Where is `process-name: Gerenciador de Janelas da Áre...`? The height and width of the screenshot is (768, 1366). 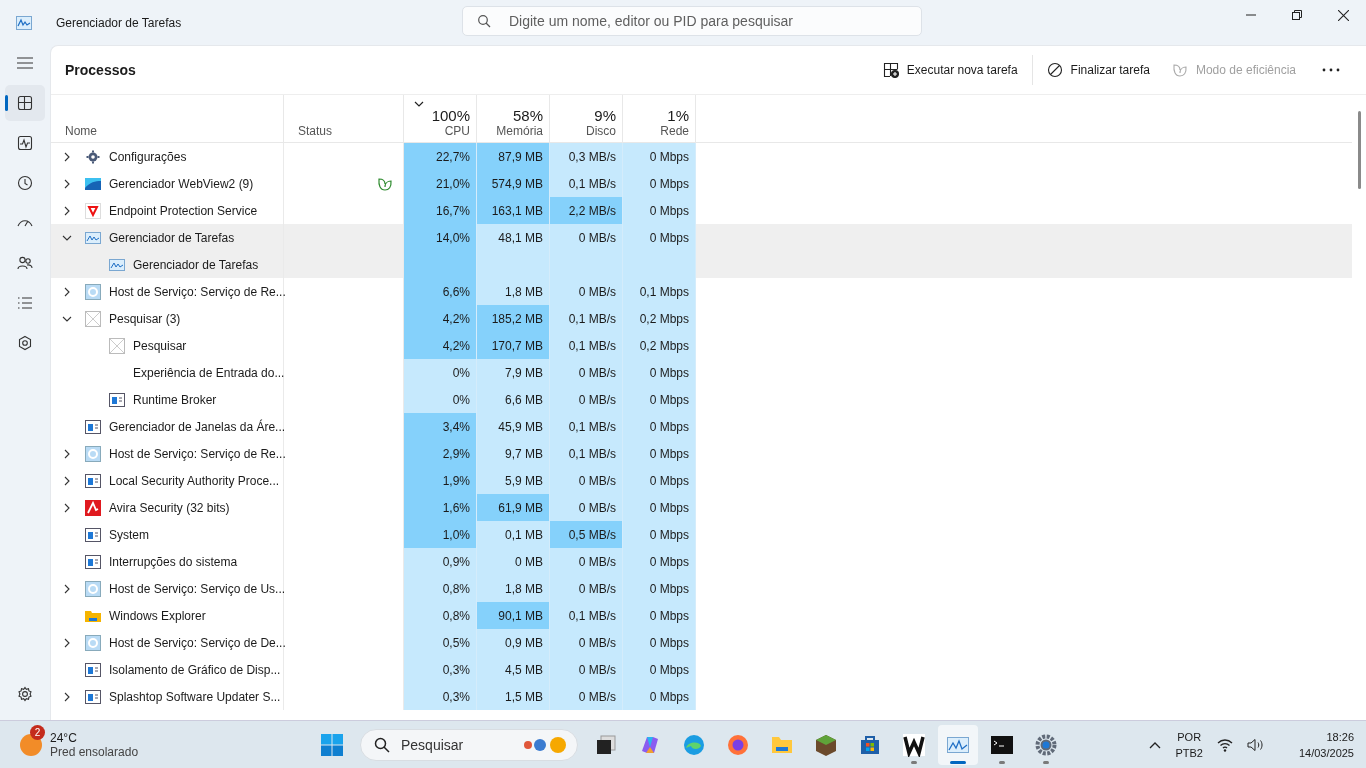 process-name: Gerenciador de Janelas da Áre... is located at coordinates (197, 426).